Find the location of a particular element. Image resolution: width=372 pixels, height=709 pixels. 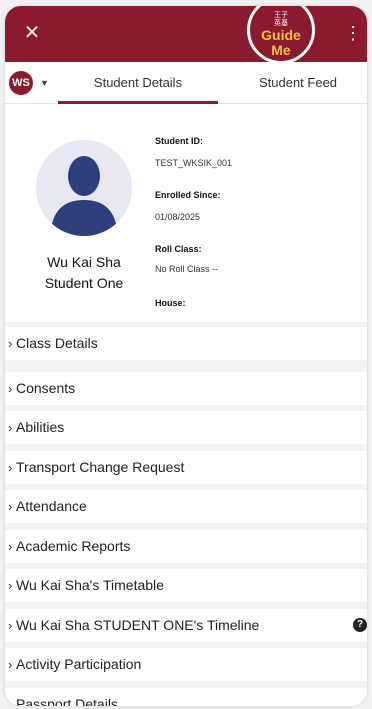

student-id-label: Student ID: is located at coordinates (179, 141).